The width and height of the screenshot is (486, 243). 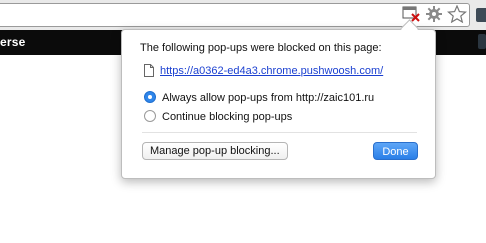 I want to click on star-icon, so click(x=457, y=14).